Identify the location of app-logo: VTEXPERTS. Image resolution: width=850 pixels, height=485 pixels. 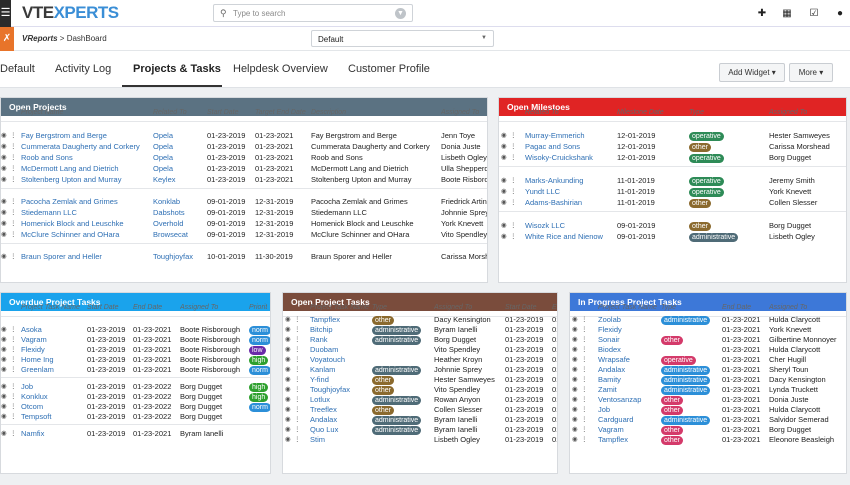
(70, 13).